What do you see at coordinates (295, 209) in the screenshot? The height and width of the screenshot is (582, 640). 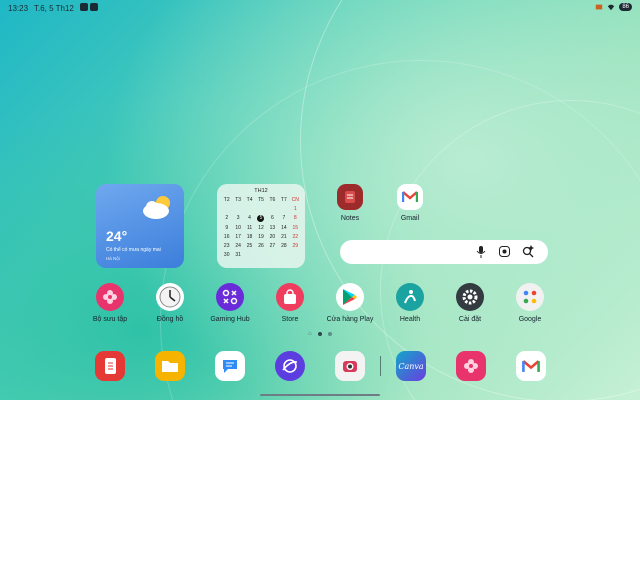 I see `calendar-day: 1` at bounding box center [295, 209].